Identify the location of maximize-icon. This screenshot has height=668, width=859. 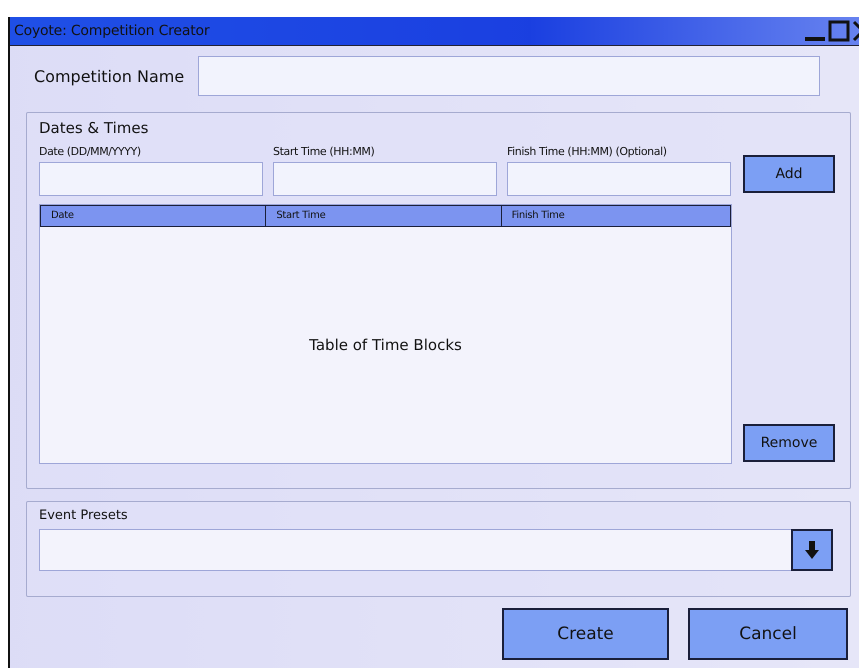
(839, 31).